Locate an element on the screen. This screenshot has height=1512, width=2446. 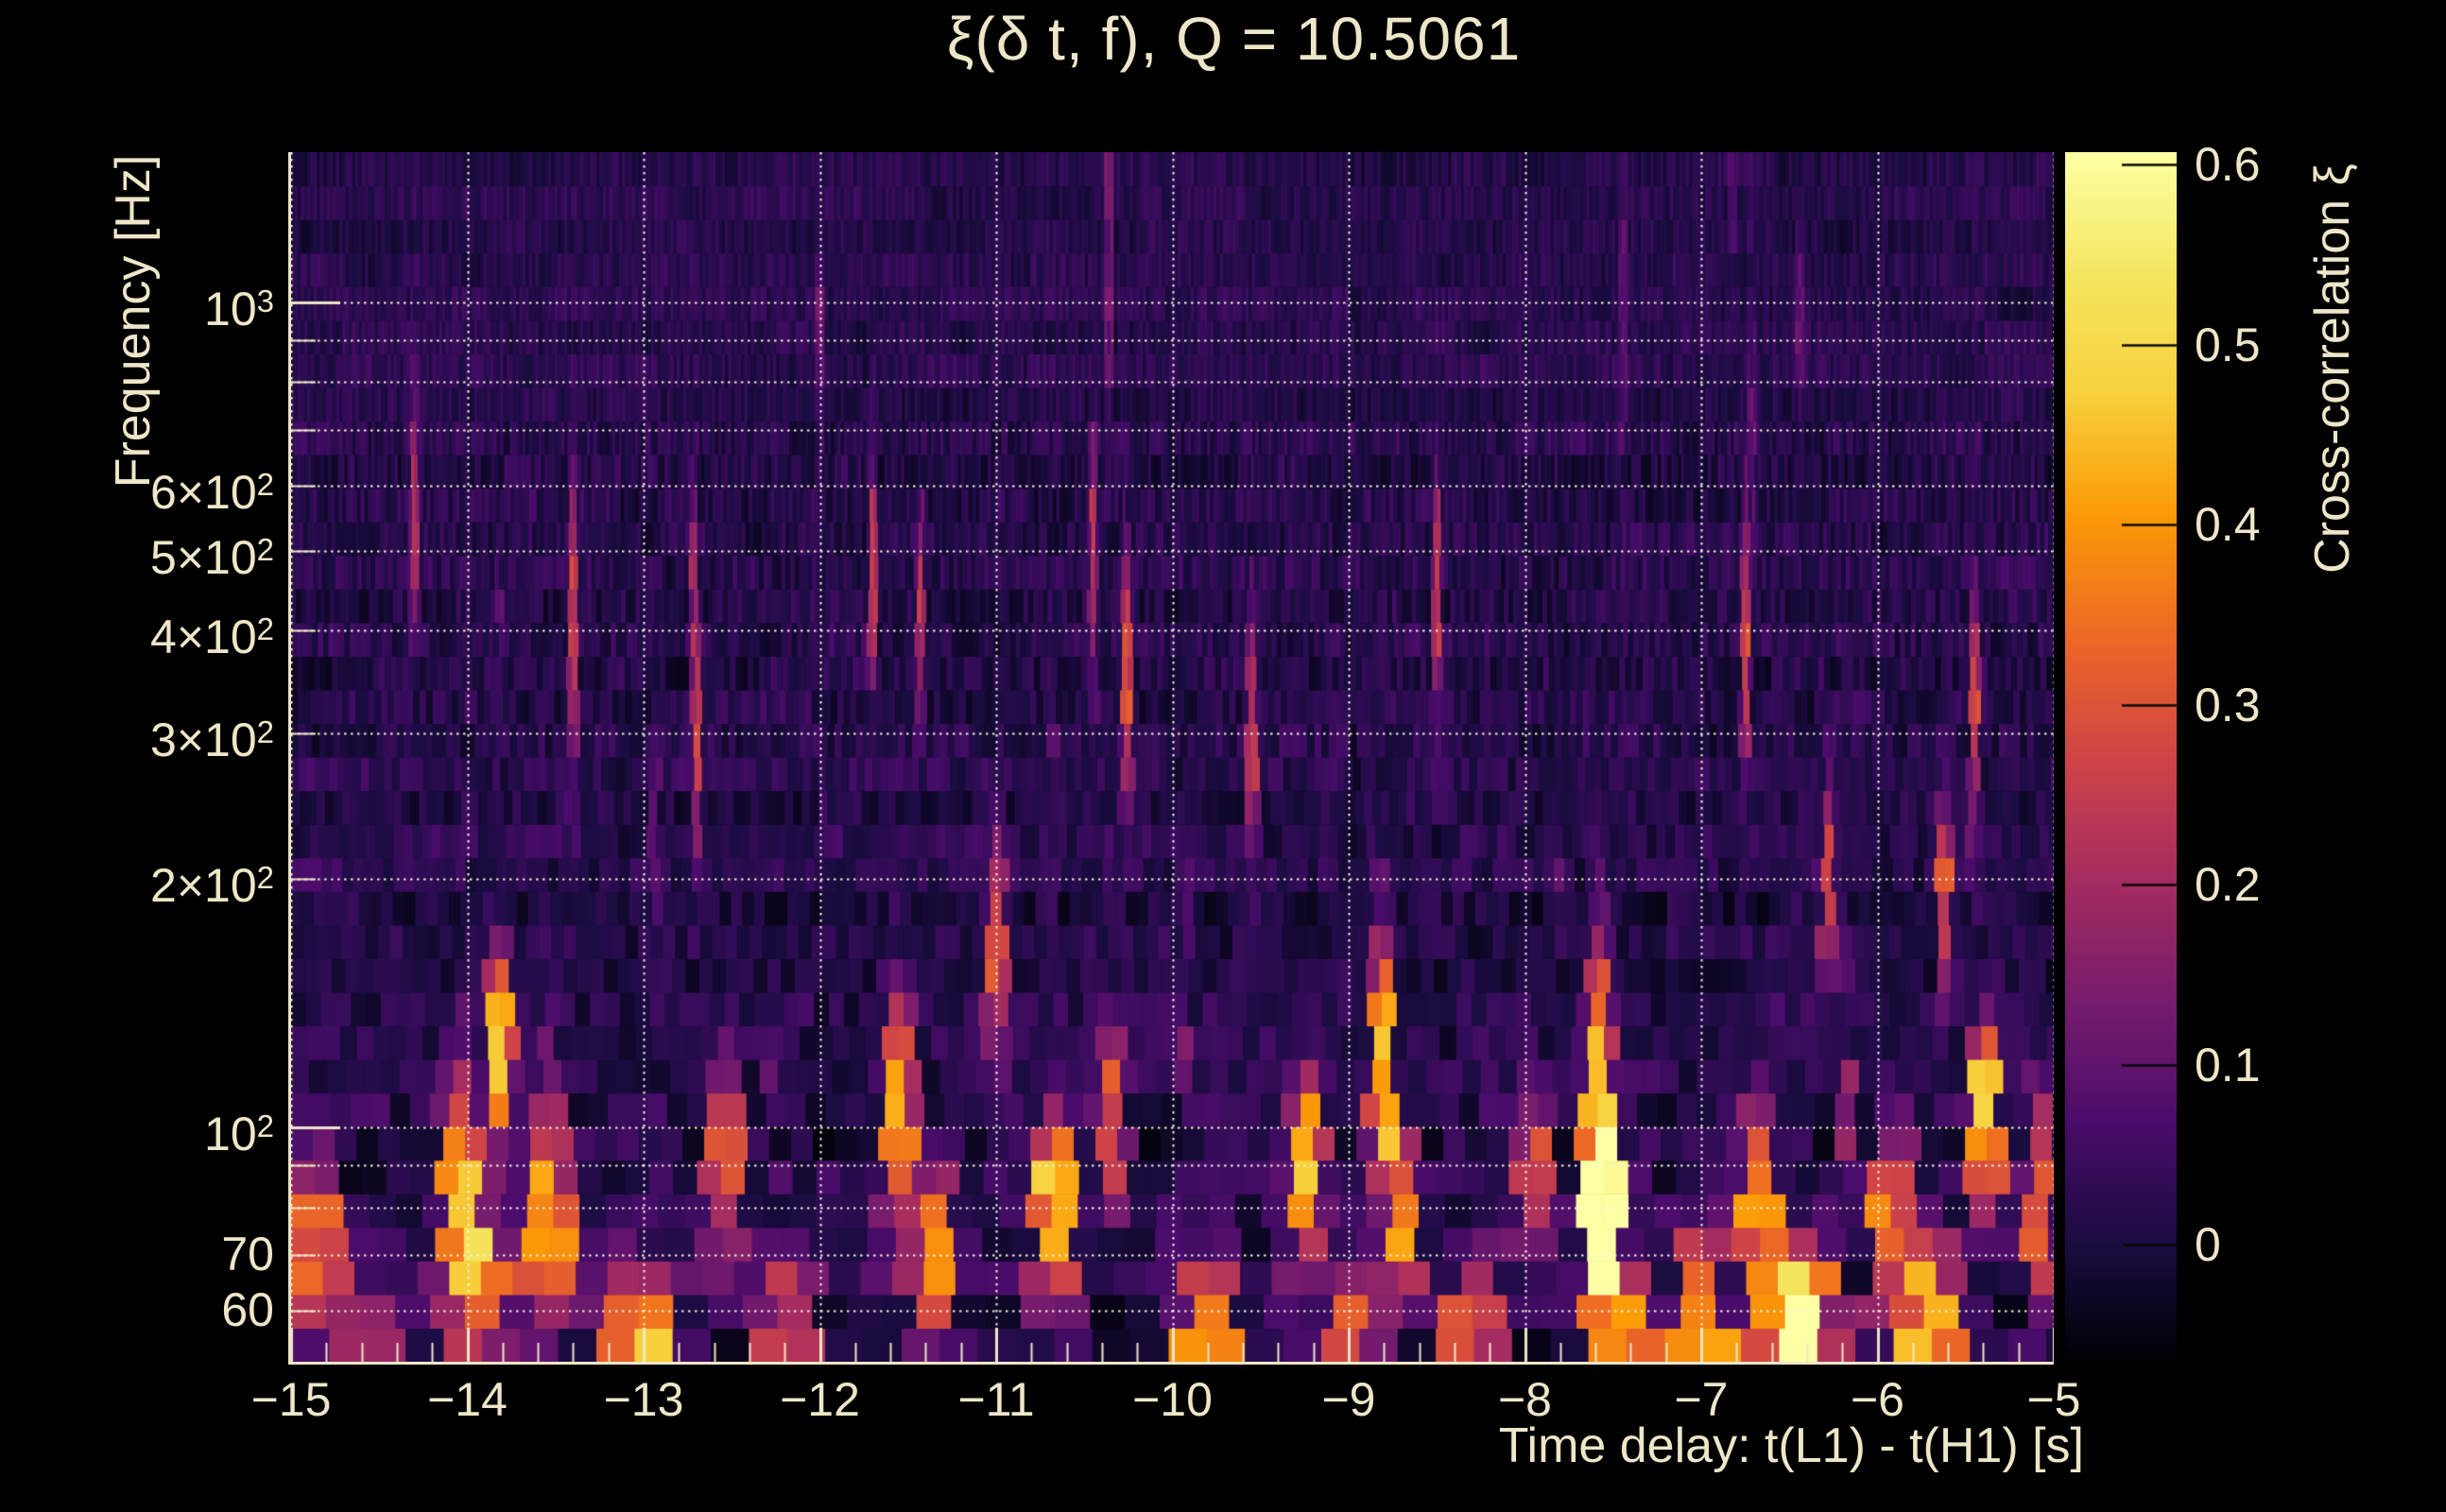
x-tick-label: −15 is located at coordinates (291, 1399).